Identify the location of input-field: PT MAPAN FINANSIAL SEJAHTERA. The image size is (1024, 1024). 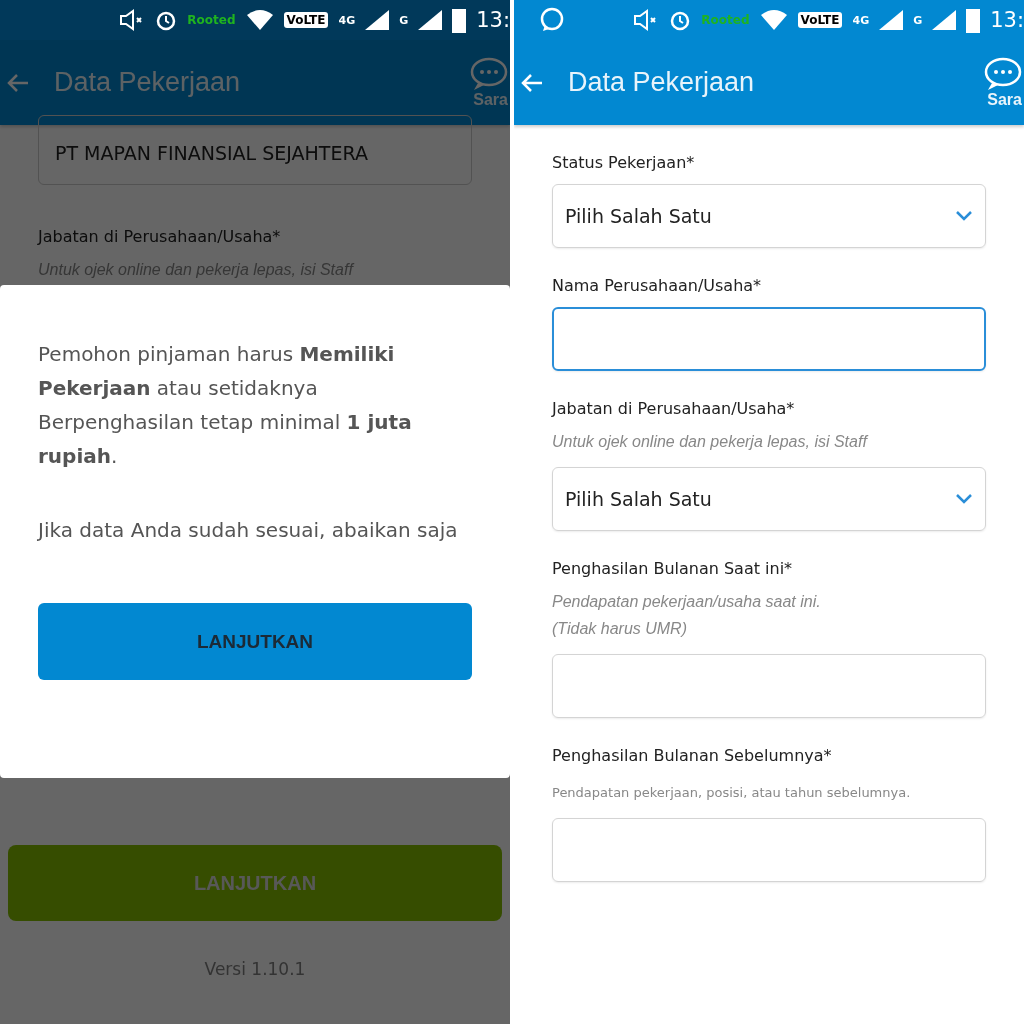
(255, 150).